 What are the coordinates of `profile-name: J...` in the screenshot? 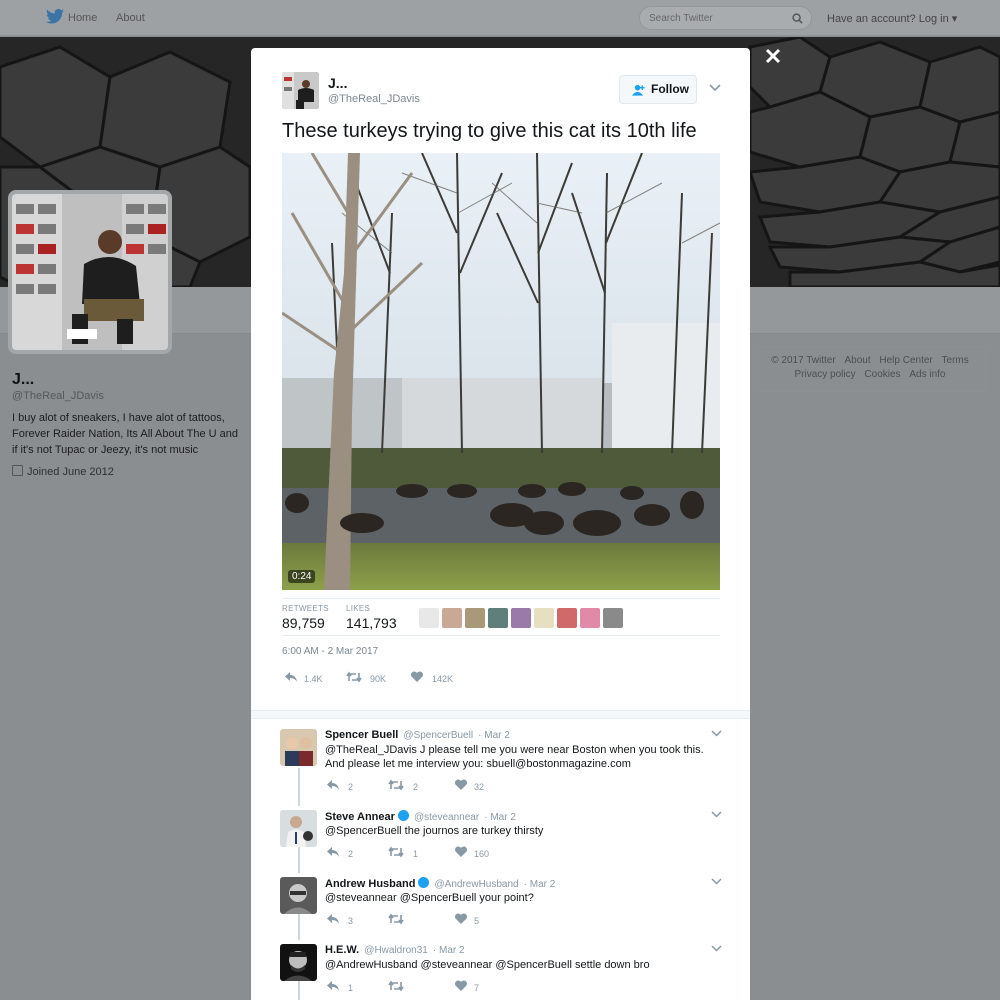 It's located at (23, 380).